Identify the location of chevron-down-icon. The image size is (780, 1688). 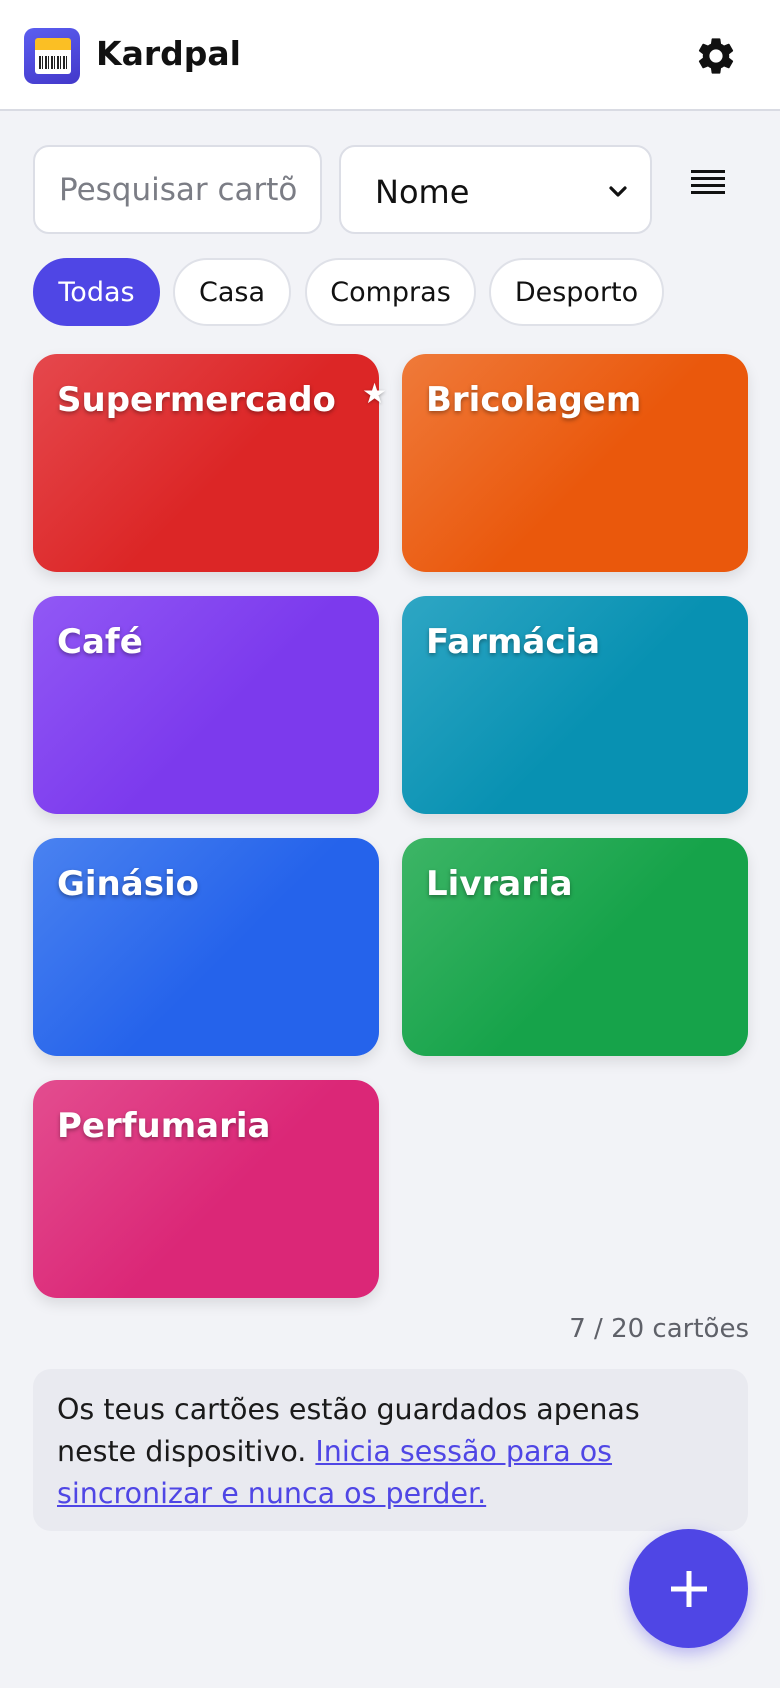
(618, 191).